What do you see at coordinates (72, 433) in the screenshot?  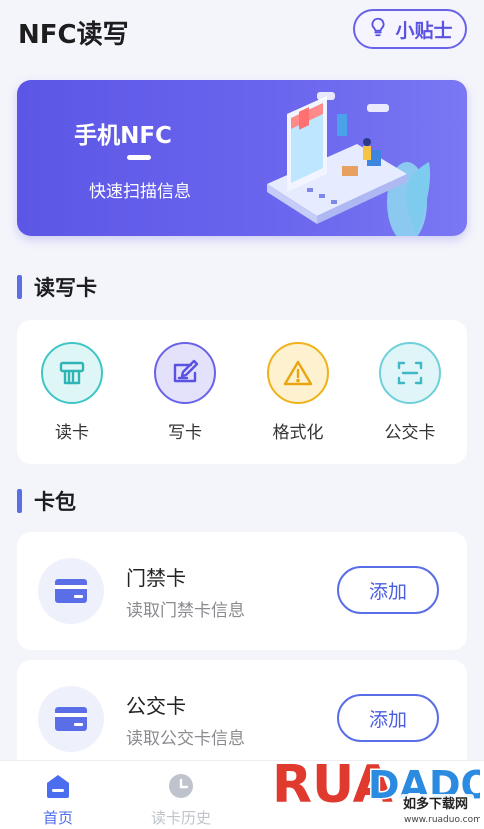 I see `read-card-label: 读卡` at bounding box center [72, 433].